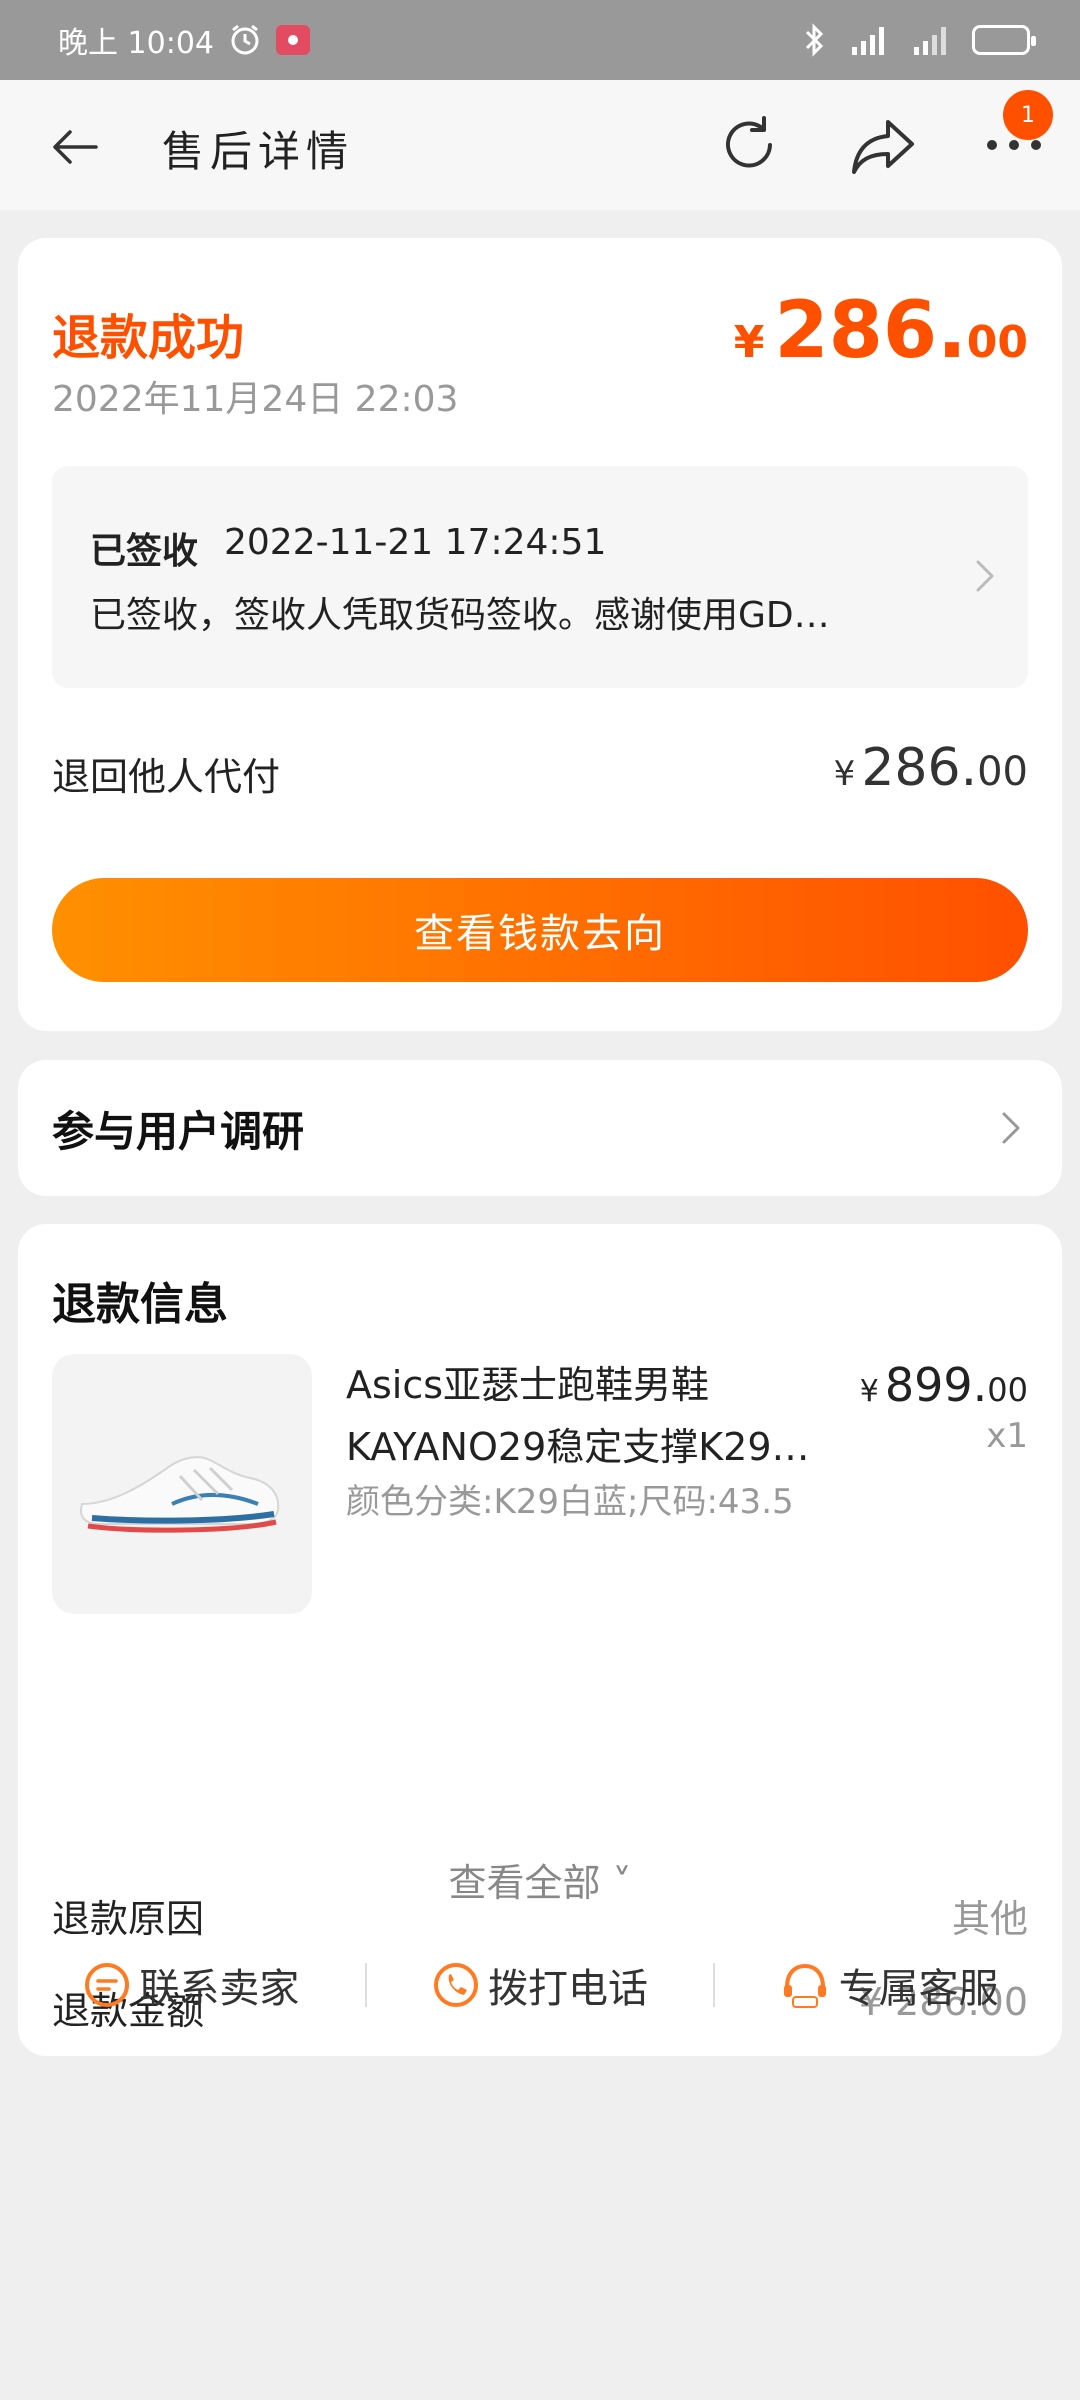  I want to click on product-quantity: x1, so click(1007, 1436).